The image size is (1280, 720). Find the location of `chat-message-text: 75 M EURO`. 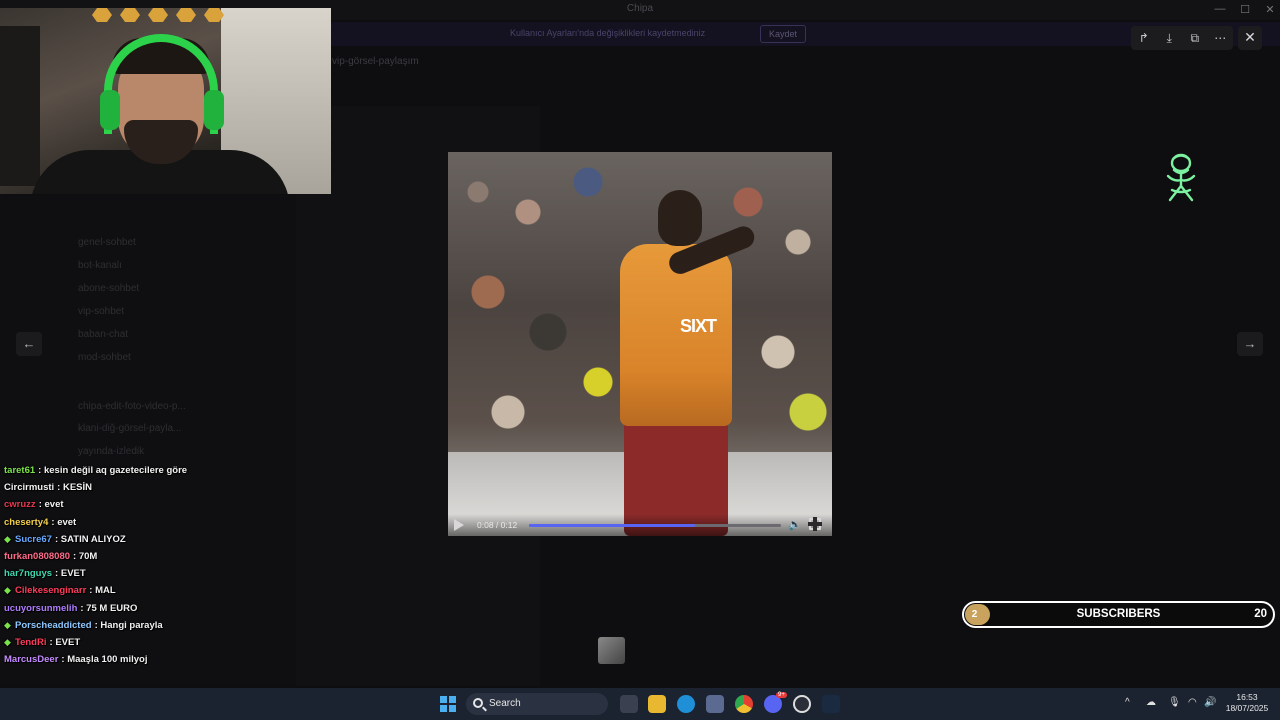

chat-message-text: 75 M EURO is located at coordinates (112, 608).